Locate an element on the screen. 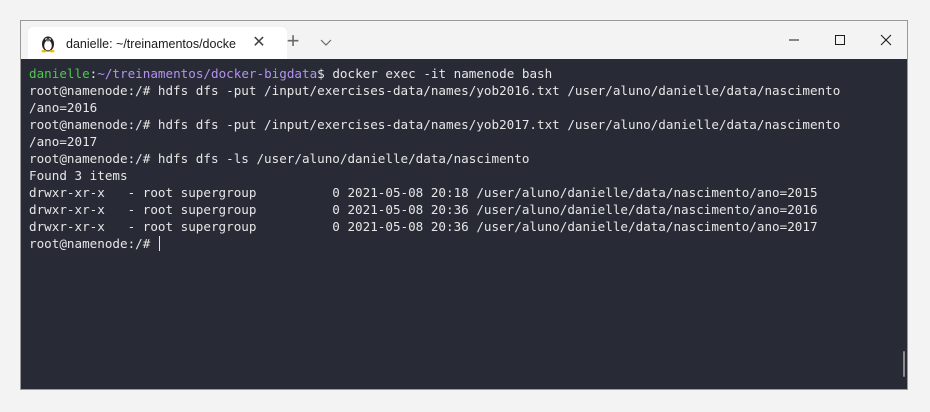 This screenshot has height=412, width=930. close-icon is located at coordinates (886, 40).